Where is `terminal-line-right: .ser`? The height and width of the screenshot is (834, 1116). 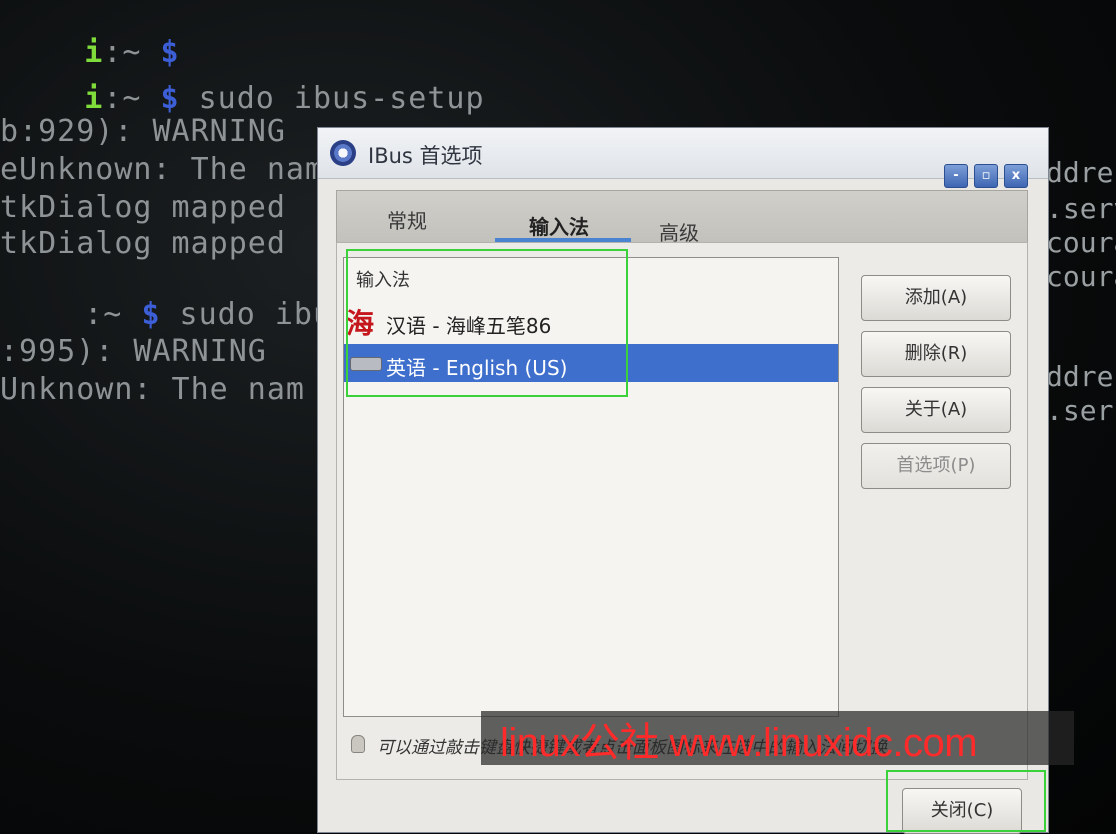
terminal-line-right: .ser is located at coordinates (1080, 410).